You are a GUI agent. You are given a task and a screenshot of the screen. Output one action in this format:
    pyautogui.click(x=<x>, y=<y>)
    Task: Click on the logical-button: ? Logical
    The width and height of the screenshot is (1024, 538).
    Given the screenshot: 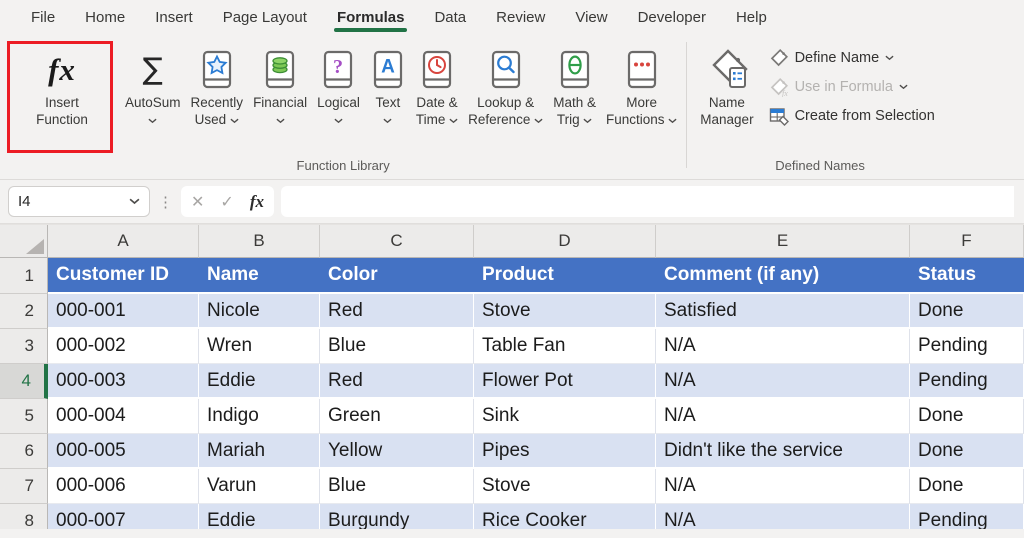 What is the action you would take?
    pyautogui.click(x=338, y=87)
    